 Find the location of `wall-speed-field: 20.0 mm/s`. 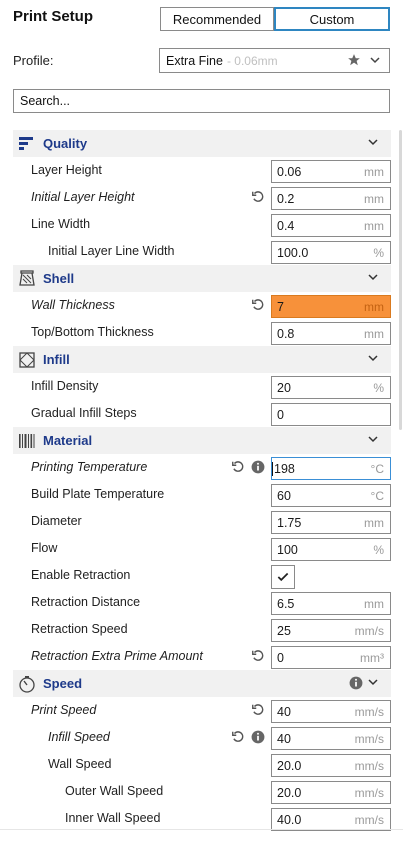

wall-speed-field: 20.0 mm/s is located at coordinates (331, 765).